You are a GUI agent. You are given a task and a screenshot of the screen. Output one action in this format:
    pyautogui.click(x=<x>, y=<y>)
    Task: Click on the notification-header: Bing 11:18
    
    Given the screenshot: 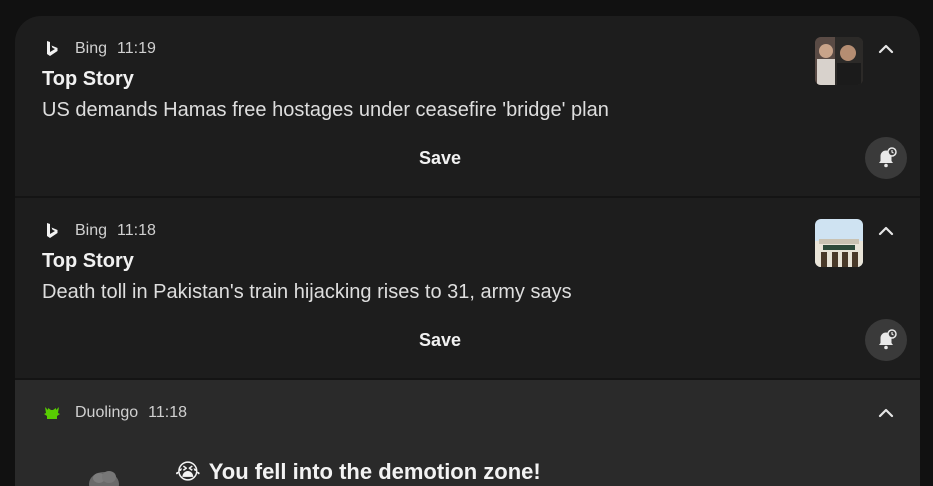 What is the action you would take?
    pyautogui.click(x=99, y=231)
    